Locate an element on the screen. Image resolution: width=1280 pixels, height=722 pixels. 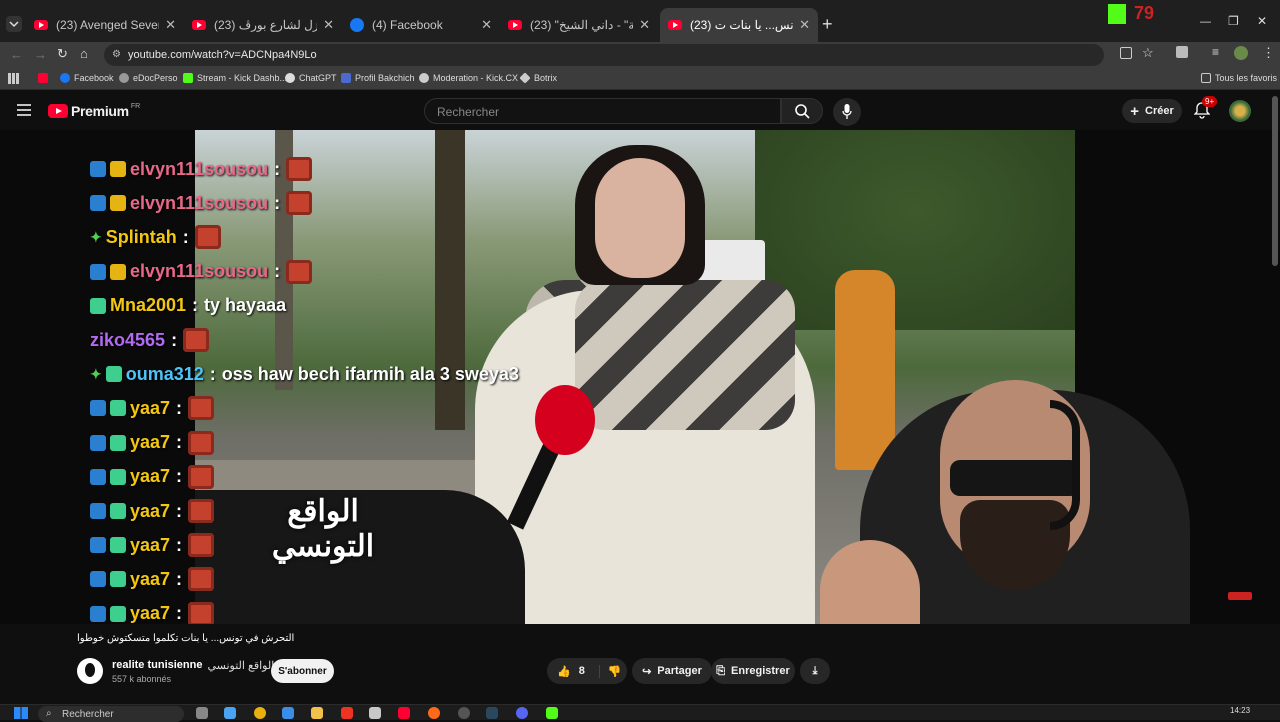
search-button is located at coordinates (802, 111).